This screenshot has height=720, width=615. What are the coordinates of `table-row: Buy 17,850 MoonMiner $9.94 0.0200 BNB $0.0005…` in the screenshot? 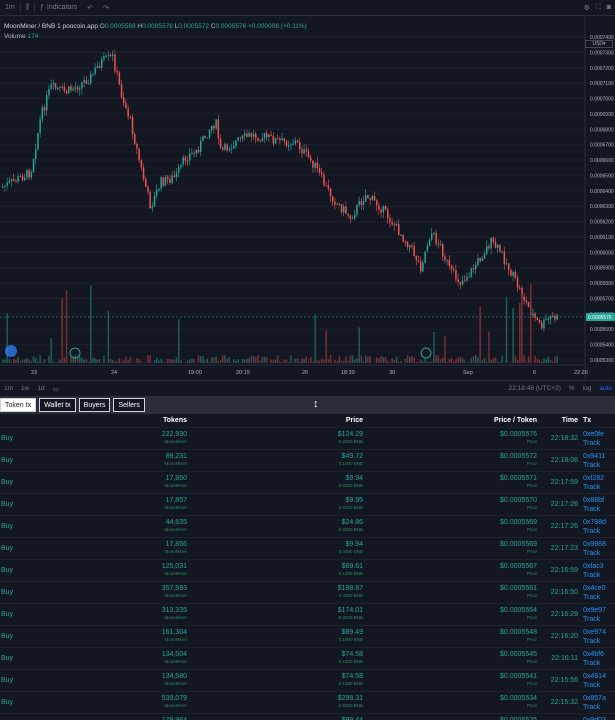 It's located at (307, 482).